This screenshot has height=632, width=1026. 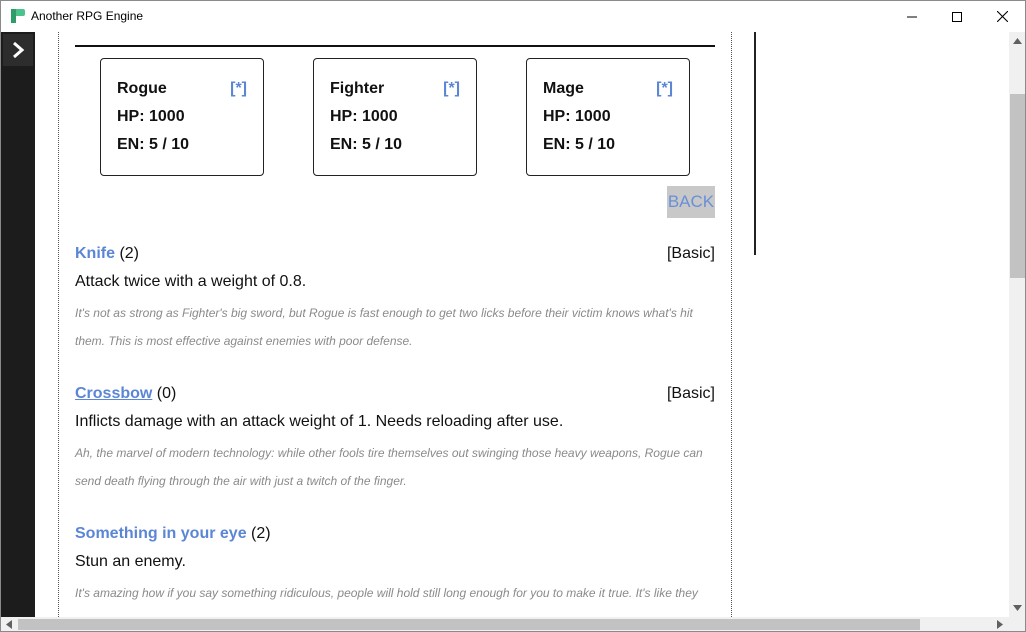 I want to click on app-logo-icon, so click(x=18, y=16).